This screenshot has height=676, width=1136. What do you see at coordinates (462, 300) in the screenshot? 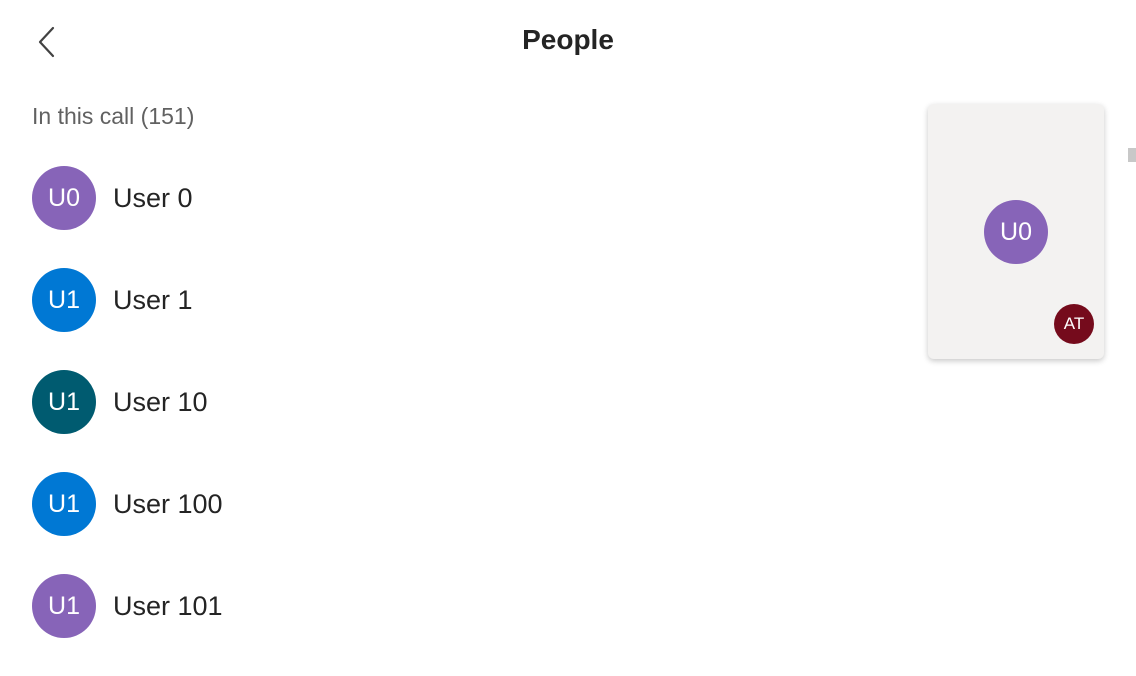
I see `list-item: U1 User 1` at bounding box center [462, 300].